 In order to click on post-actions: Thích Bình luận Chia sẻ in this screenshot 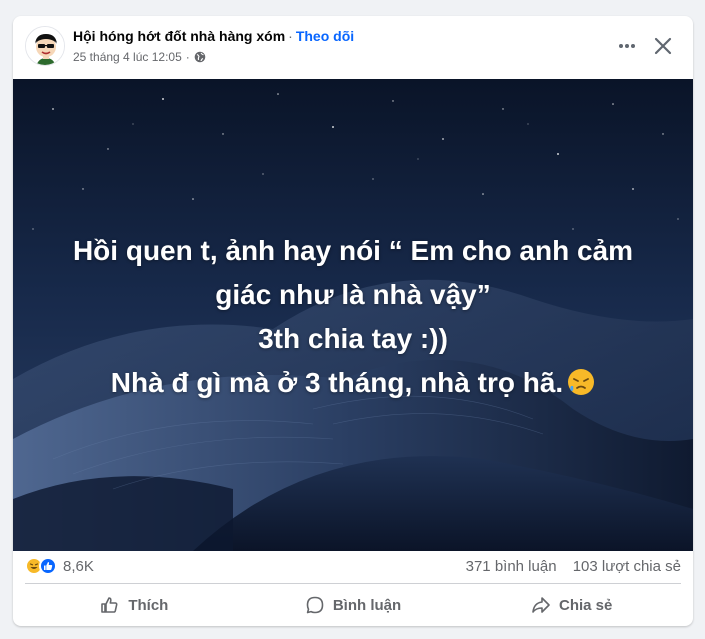, I will do `click(353, 605)`.